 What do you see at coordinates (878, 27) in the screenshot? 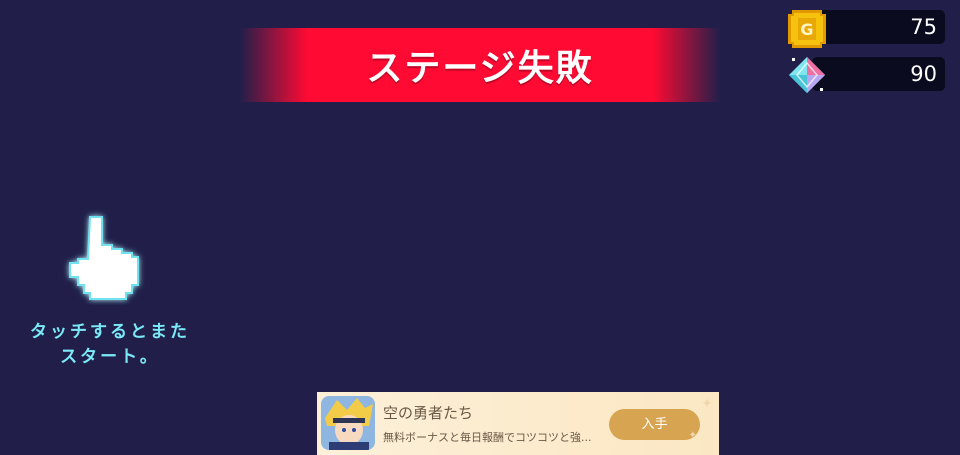
I see `coin-counter: 75` at bounding box center [878, 27].